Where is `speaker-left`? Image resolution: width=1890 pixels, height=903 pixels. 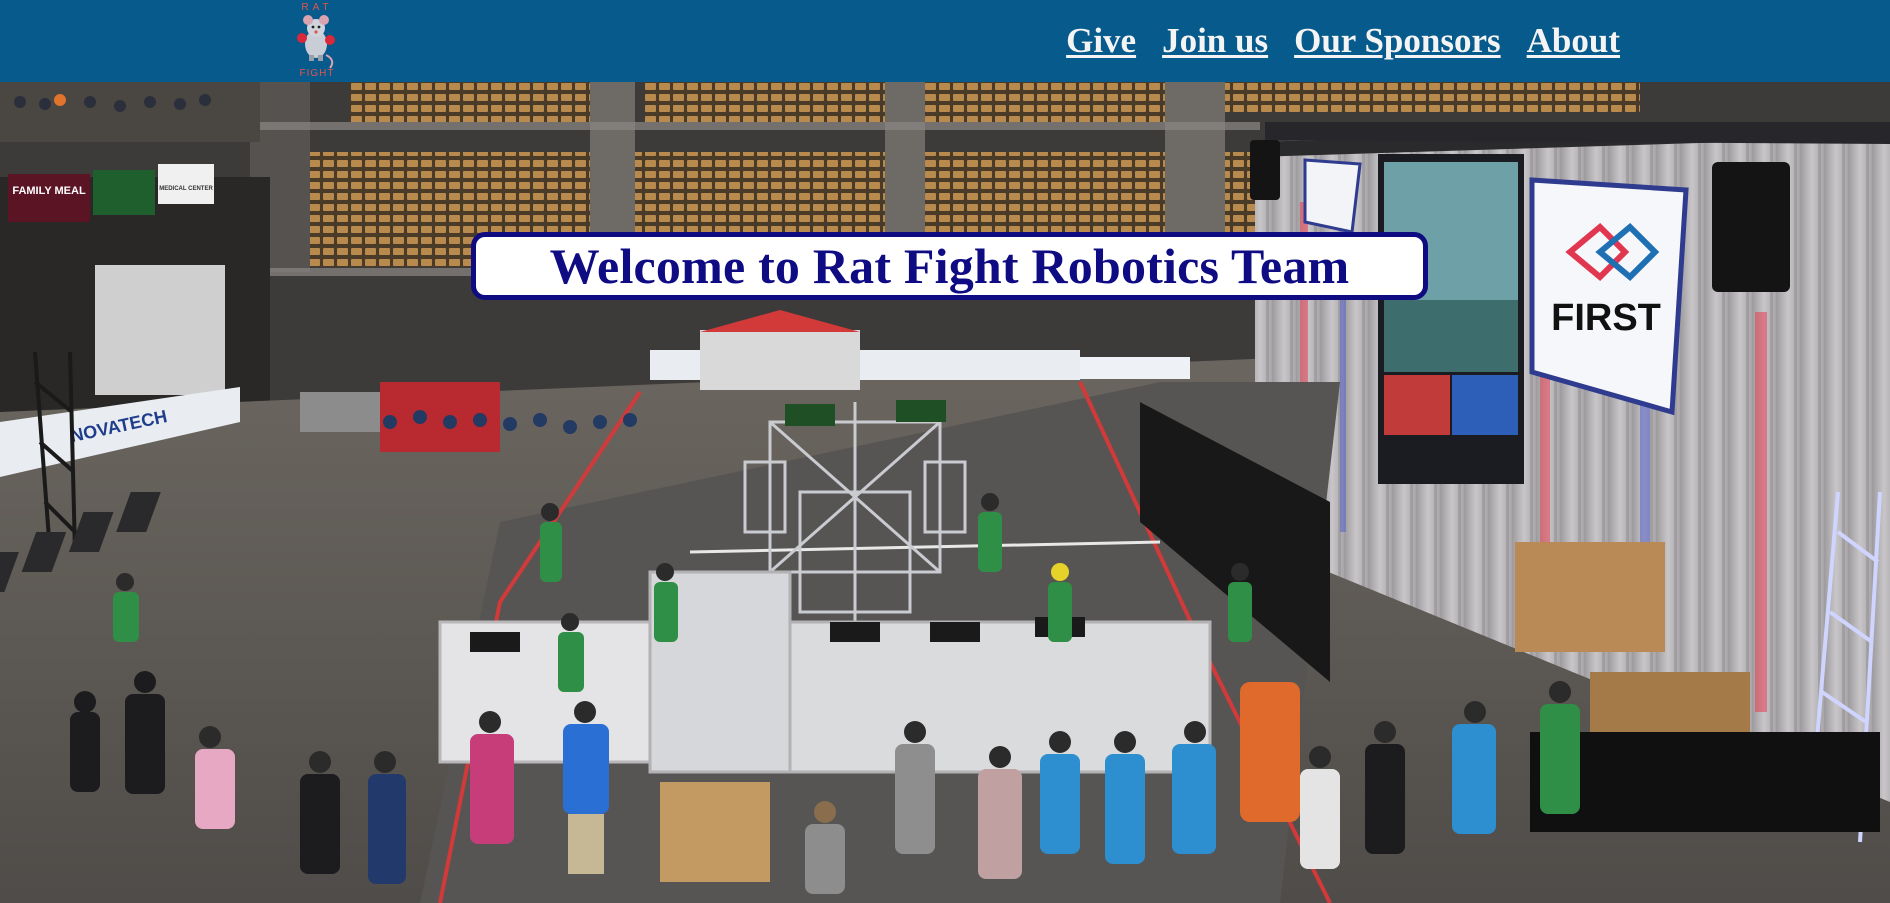 speaker-left is located at coordinates (1265, 170).